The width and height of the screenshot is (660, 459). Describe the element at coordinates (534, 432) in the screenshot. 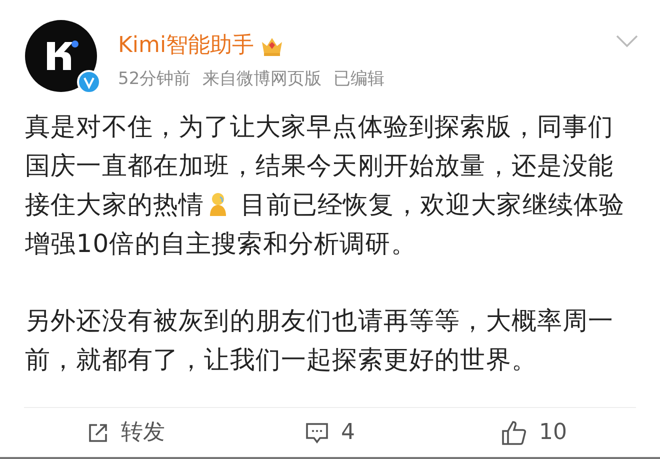

I see `like-action: 10` at that location.